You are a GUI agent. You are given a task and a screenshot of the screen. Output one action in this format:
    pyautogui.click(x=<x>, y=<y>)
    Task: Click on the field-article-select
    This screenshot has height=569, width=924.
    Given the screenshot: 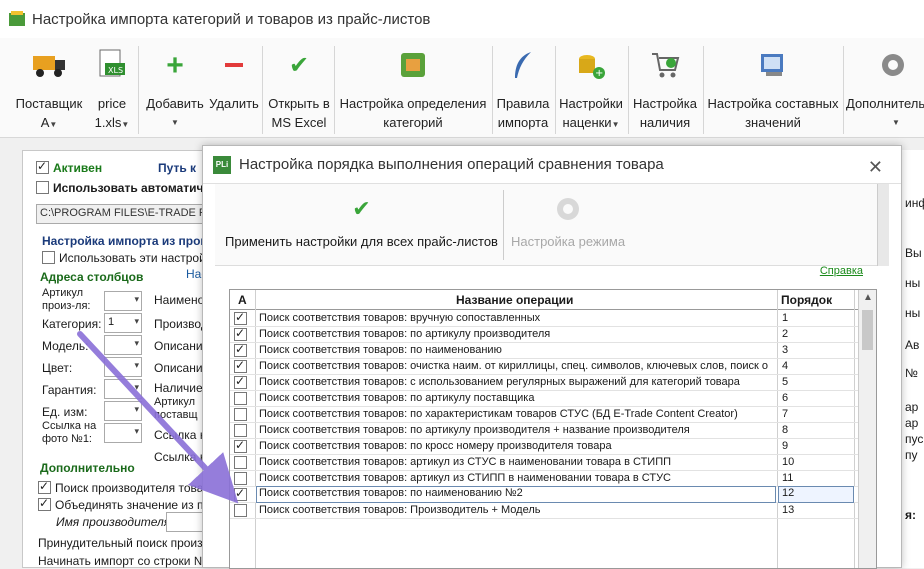 What is the action you would take?
    pyautogui.click(x=123, y=301)
    